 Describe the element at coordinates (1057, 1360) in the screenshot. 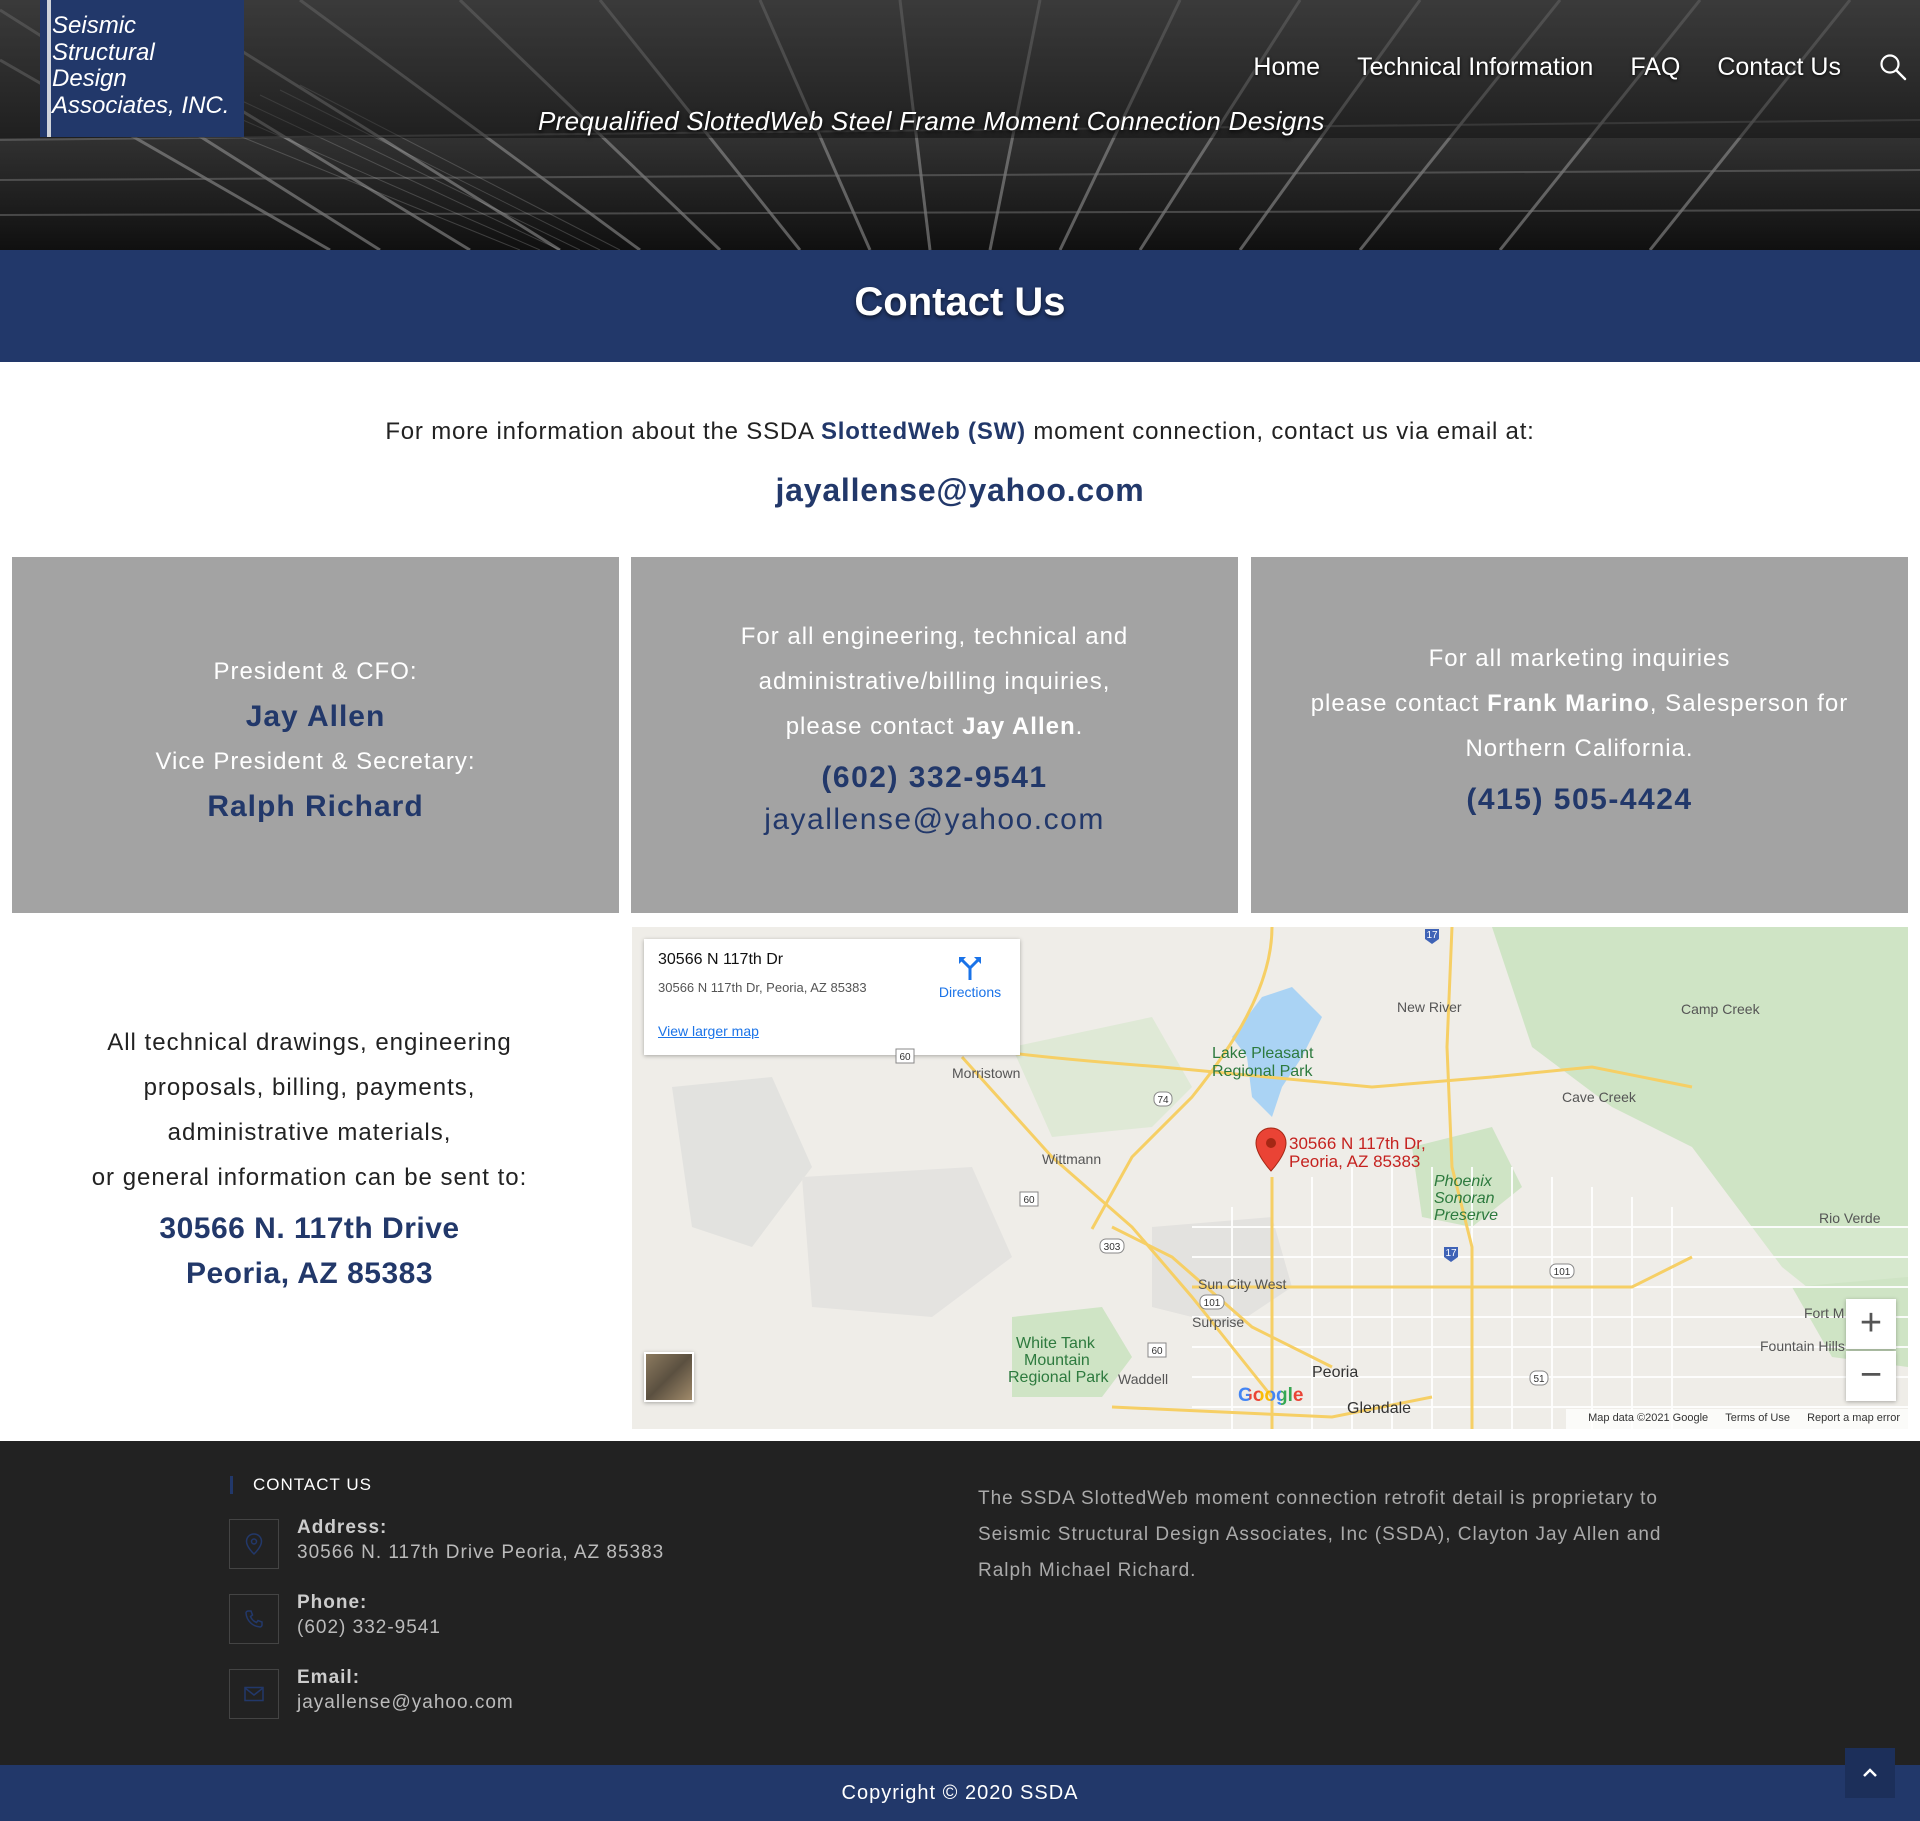

I see `map-label-white-tank-2: Mountain` at that location.